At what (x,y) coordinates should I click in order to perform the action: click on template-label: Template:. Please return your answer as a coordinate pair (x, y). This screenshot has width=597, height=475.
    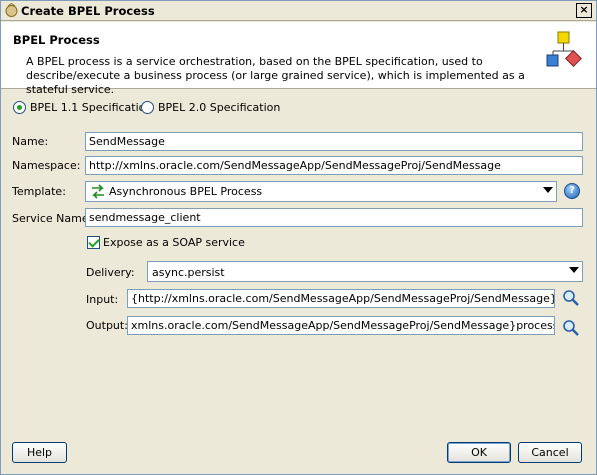
    Looking at the image, I should click on (39, 191).